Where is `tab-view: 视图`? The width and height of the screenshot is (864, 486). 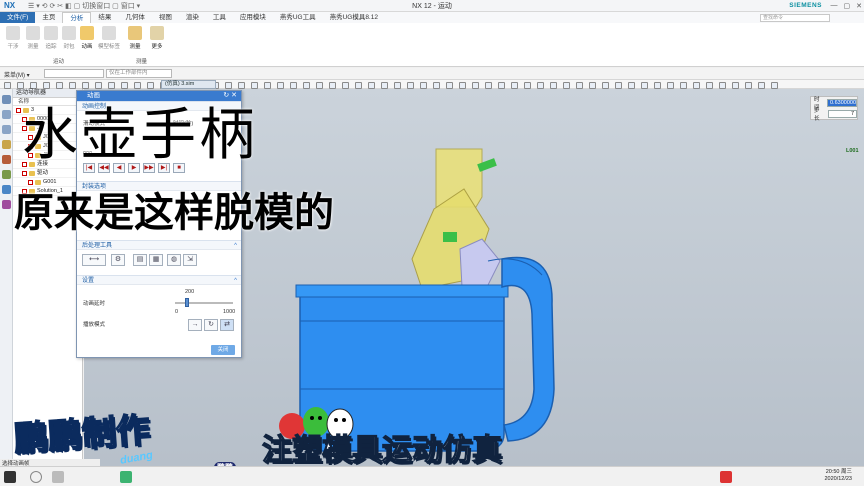
tab-view: 视图 is located at coordinates (165, 17).